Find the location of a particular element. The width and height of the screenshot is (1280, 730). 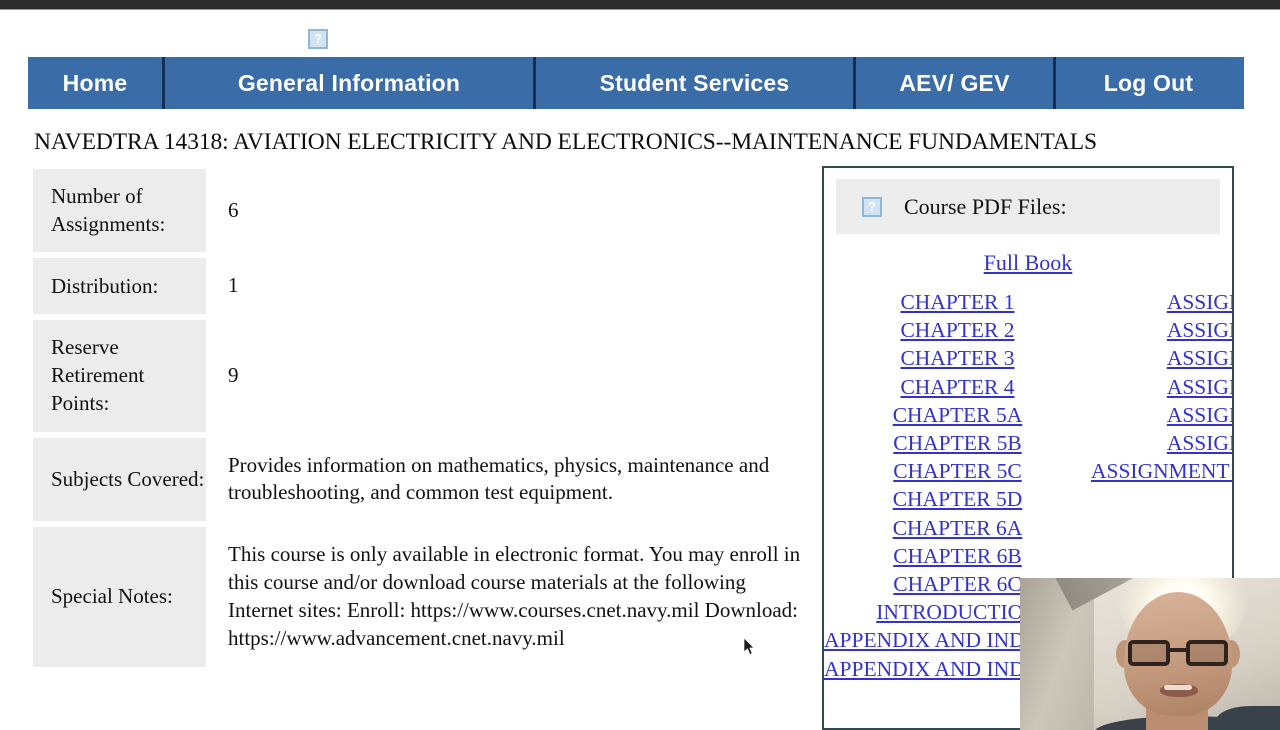

nav-item-general-information: General Information is located at coordinates (350, 83).